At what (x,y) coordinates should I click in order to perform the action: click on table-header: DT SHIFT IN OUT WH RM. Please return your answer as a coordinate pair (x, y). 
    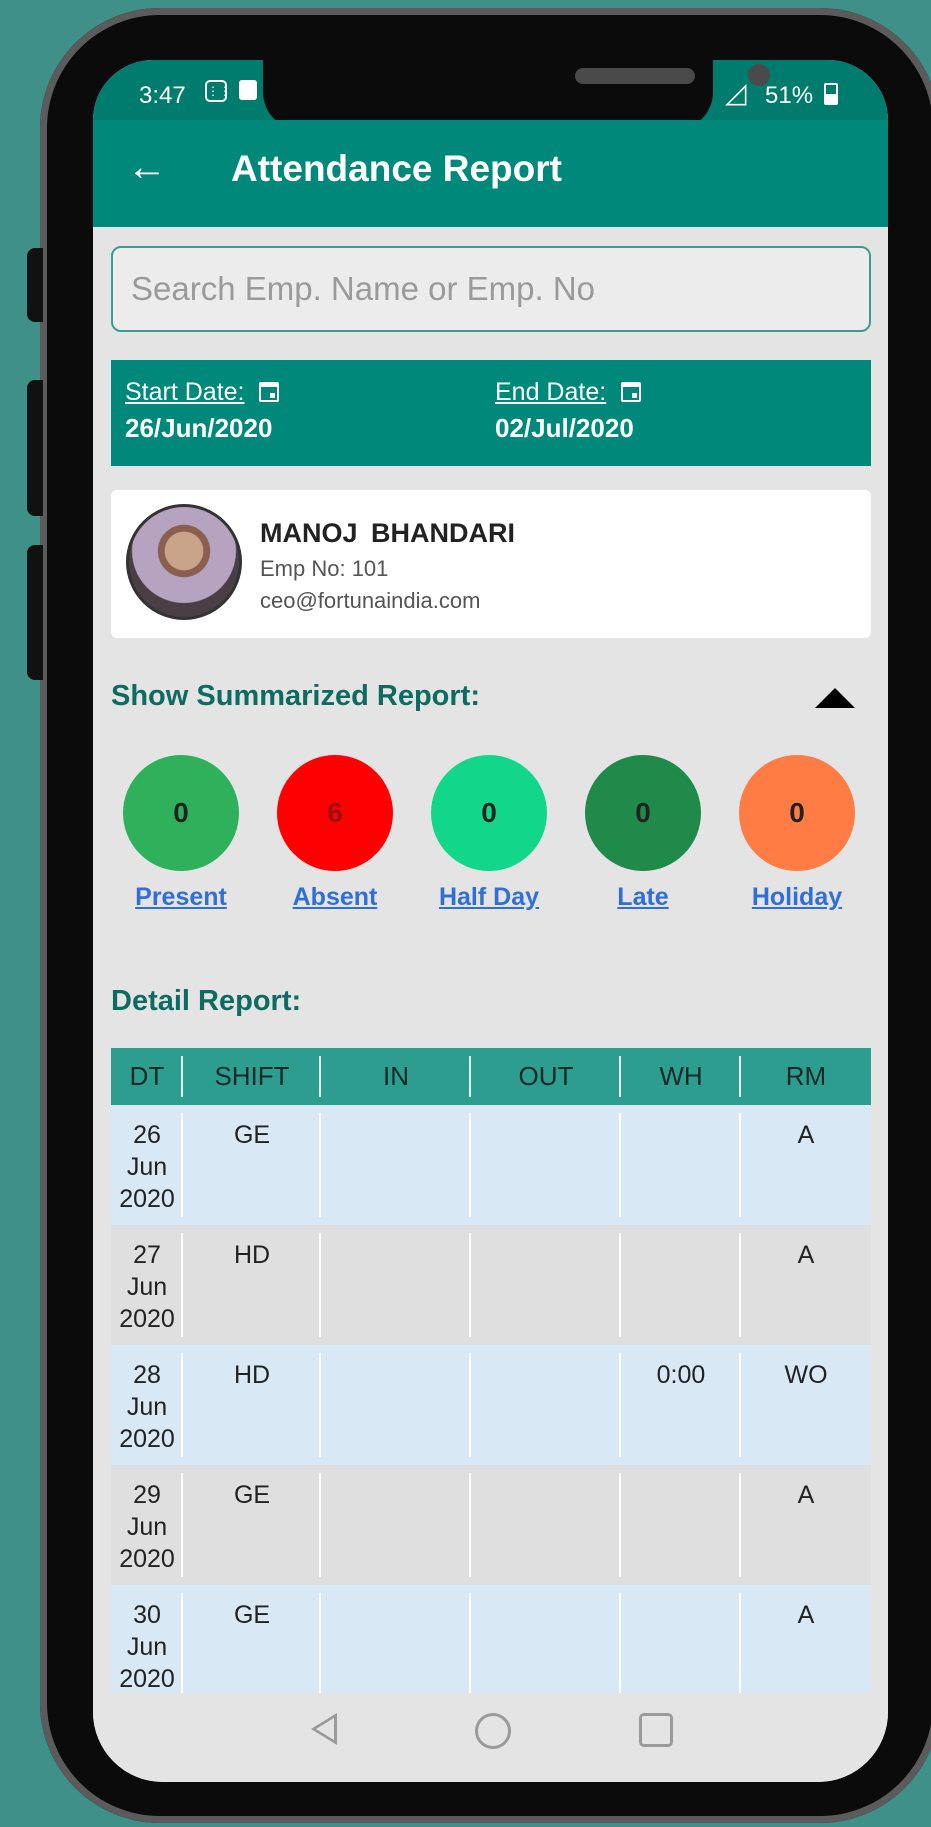
    Looking at the image, I should click on (491, 1076).